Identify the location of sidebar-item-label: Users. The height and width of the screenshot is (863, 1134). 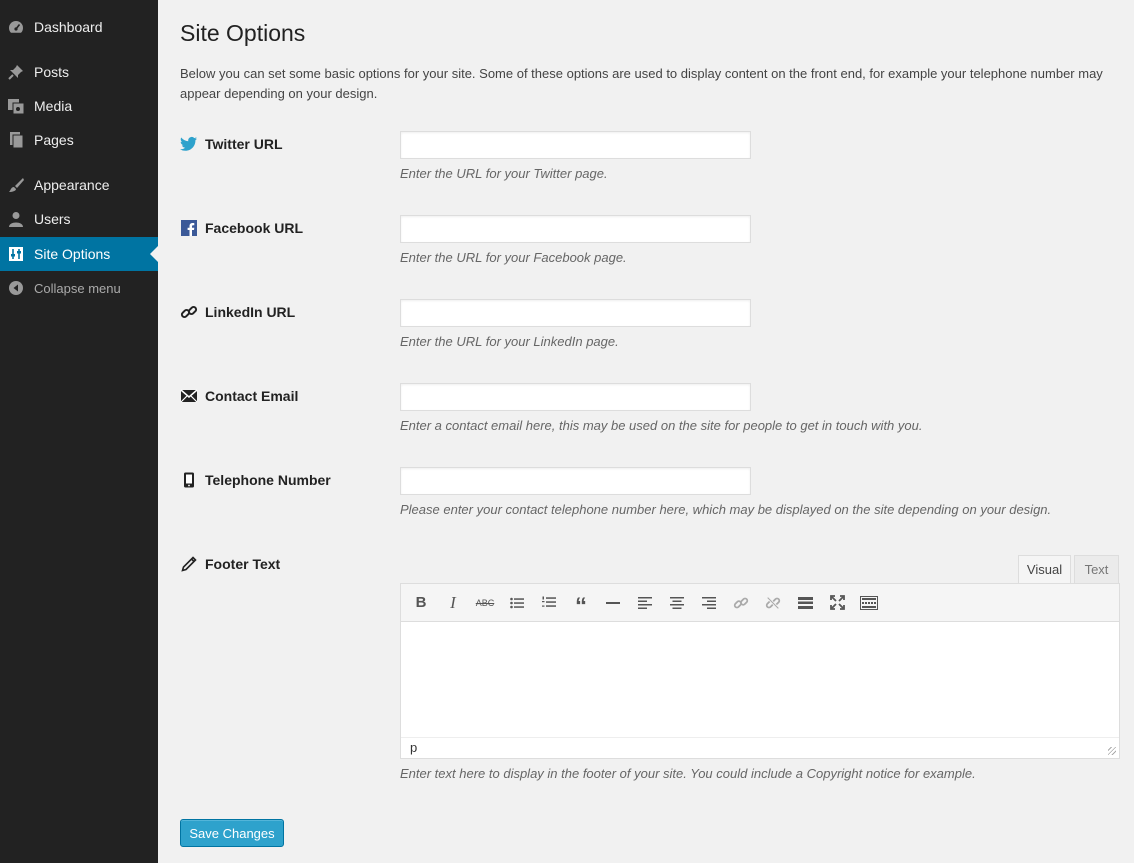
(52, 219).